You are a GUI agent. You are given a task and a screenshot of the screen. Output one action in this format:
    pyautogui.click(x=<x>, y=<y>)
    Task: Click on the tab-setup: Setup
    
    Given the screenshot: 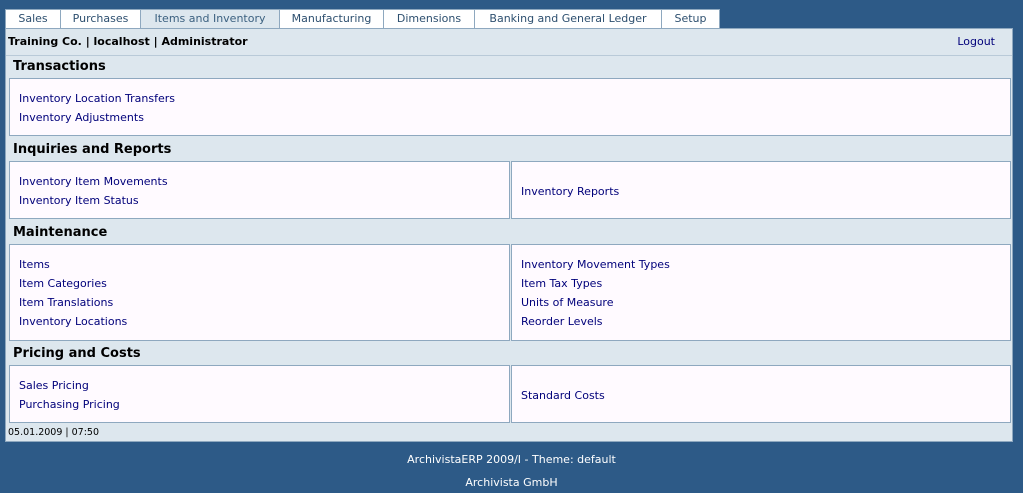 What is the action you would take?
    pyautogui.click(x=690, y=18)
    